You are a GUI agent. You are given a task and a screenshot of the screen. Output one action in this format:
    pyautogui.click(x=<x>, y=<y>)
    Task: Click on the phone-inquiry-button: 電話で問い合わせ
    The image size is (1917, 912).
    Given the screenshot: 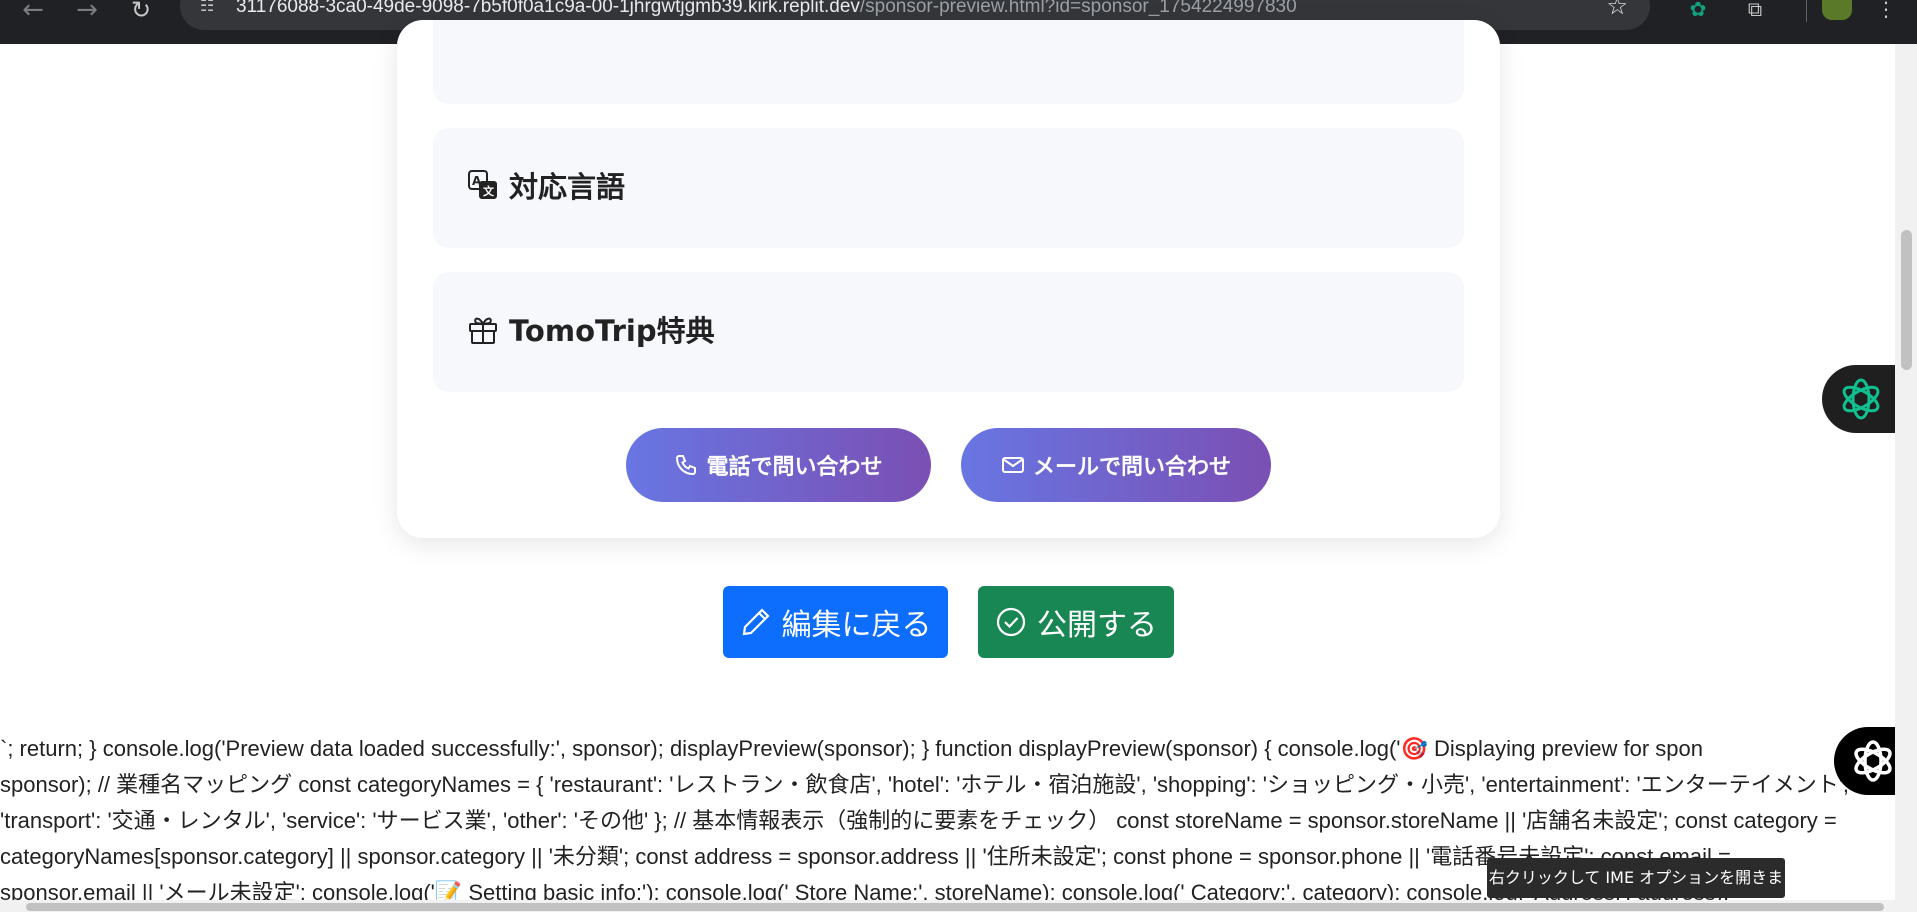 What is the action you would take?
    pyautogui.click(x=778, y=465)
    